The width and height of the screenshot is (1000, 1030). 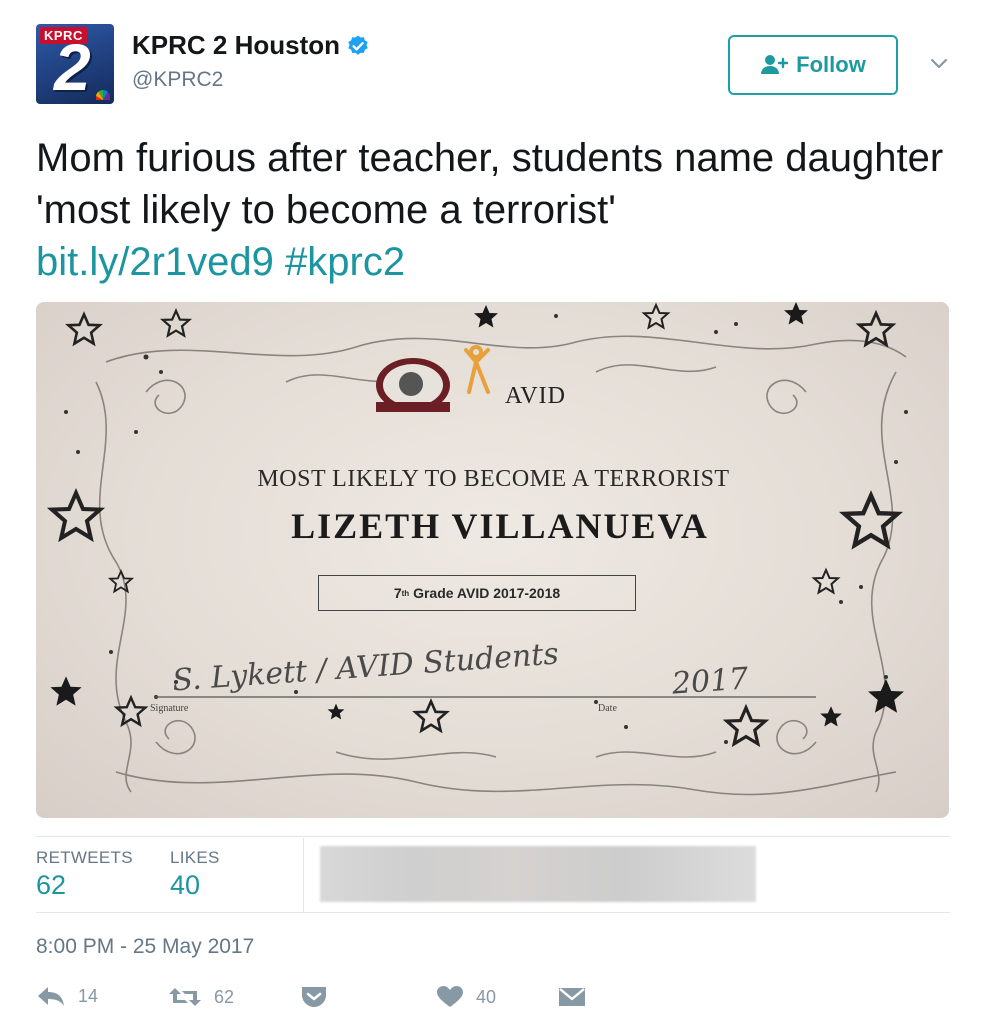 What do you see at coordinates (486, 996) in the screenshot?
I see `like-count: 40` at bounding box center [486, 996].